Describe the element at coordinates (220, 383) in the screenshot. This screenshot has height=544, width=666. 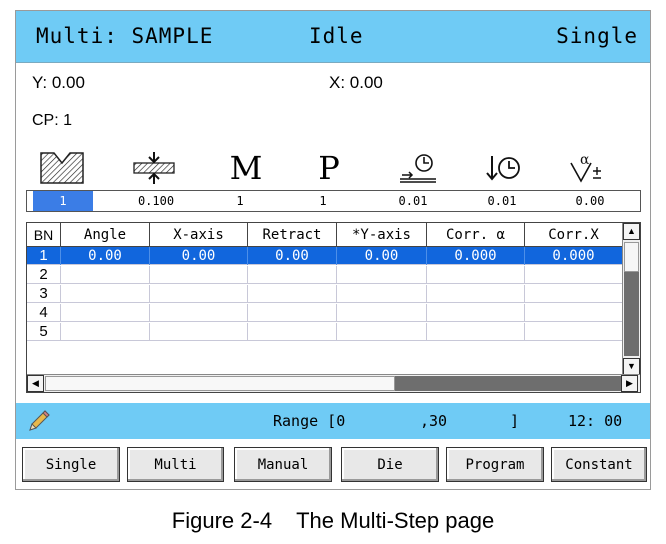
I see `horizontal-scroll-thumb` at that location.